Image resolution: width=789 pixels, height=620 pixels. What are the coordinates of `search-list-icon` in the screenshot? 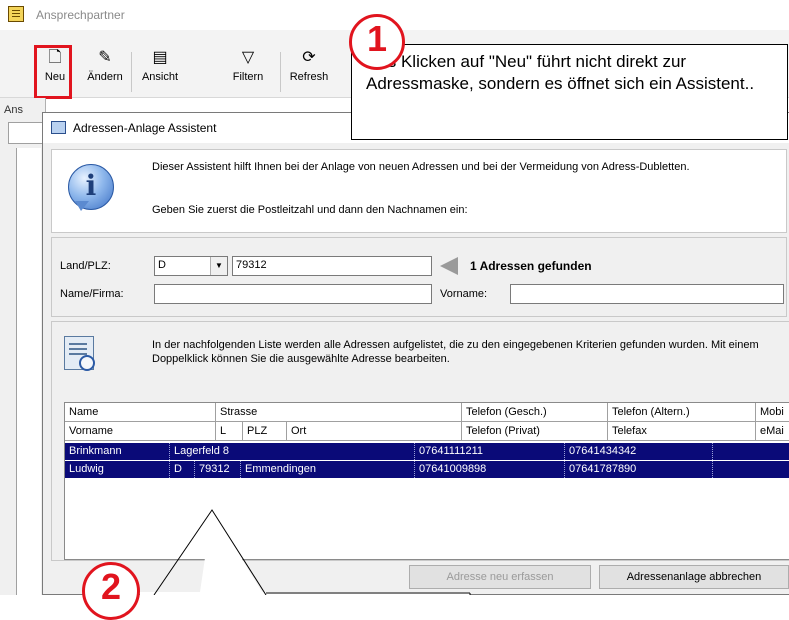 It's located at (79, 353).